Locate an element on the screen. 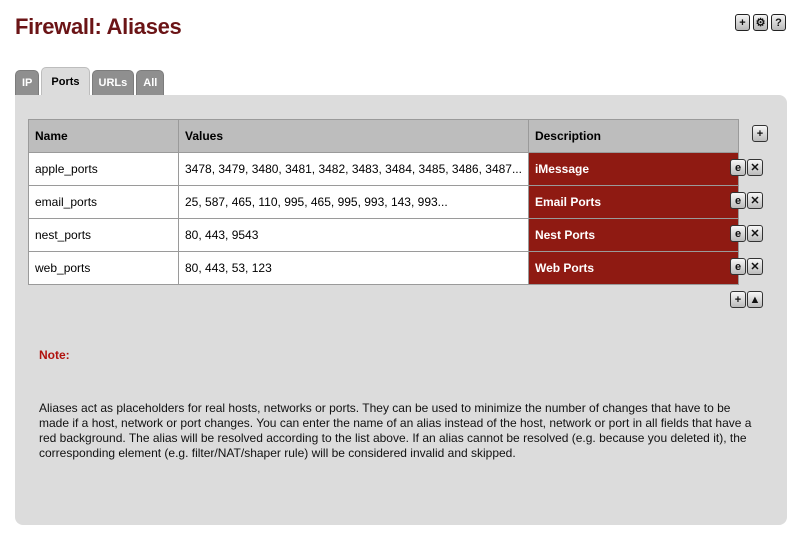 The image size is (800, 533). header-values: Values is located at coordinates (353, 136).